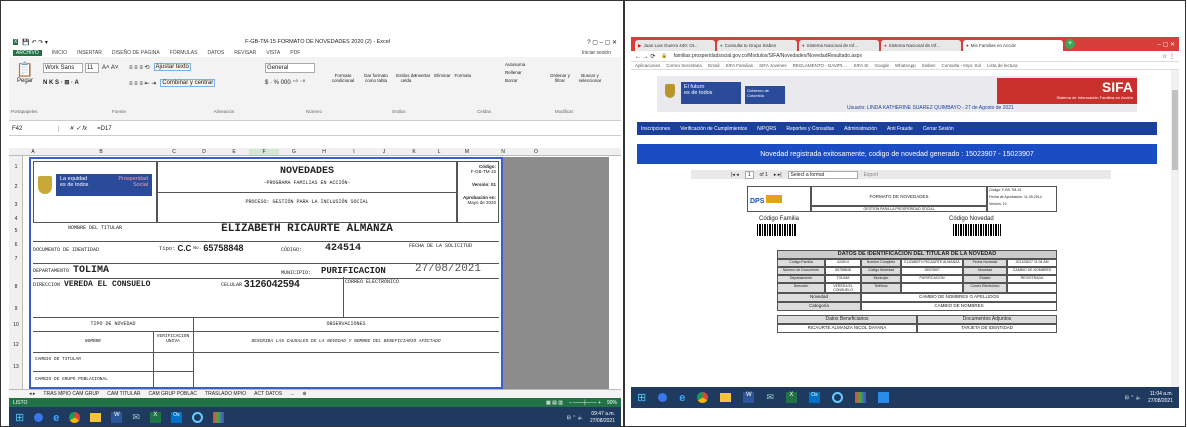  I want to click on row-header: 9, so click(16, 309).